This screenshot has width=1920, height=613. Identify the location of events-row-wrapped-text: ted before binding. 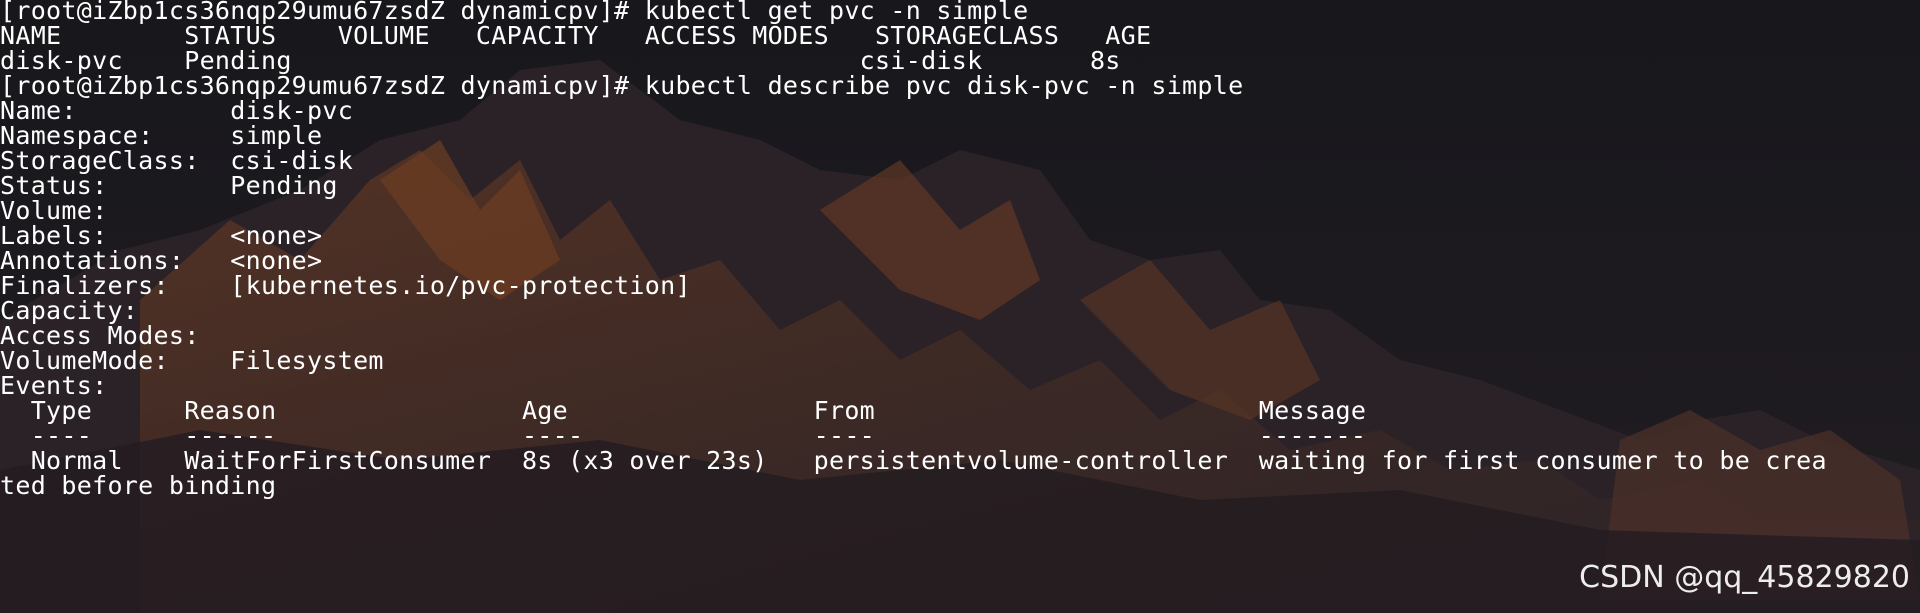
(138, 485).